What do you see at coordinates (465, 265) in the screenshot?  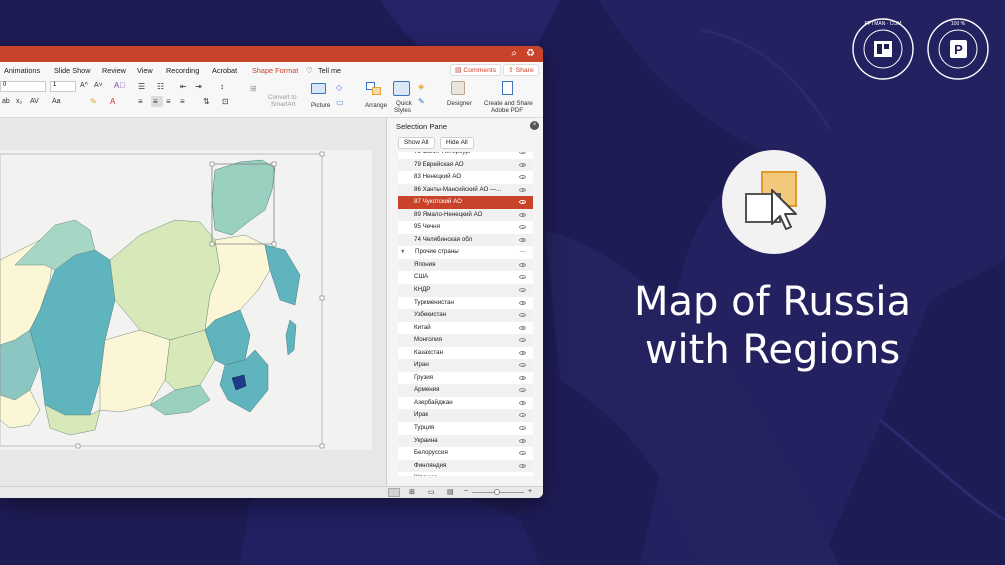 I see `list-item: Япония` at bounding box center [465, 265].